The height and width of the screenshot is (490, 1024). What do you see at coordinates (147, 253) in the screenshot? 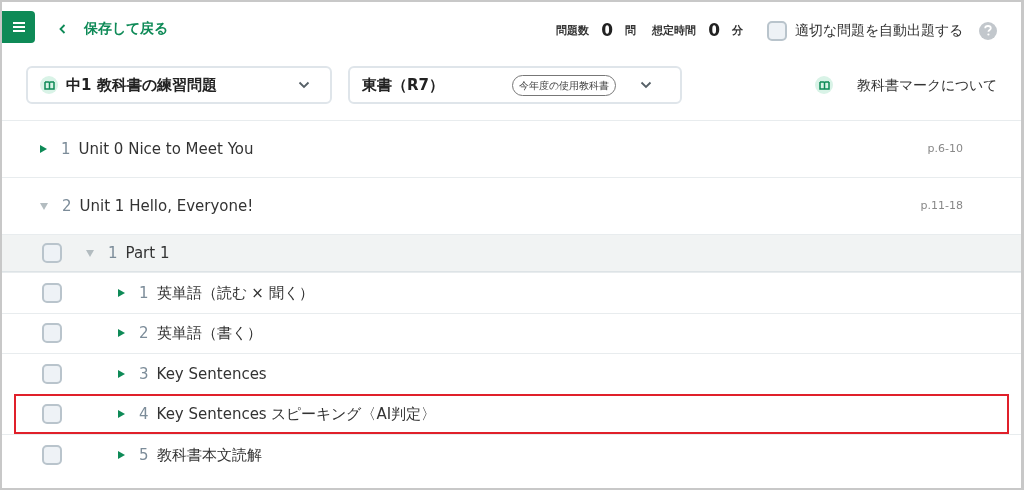
I see `part-title: Part 1` at bounding box center [147, 253].